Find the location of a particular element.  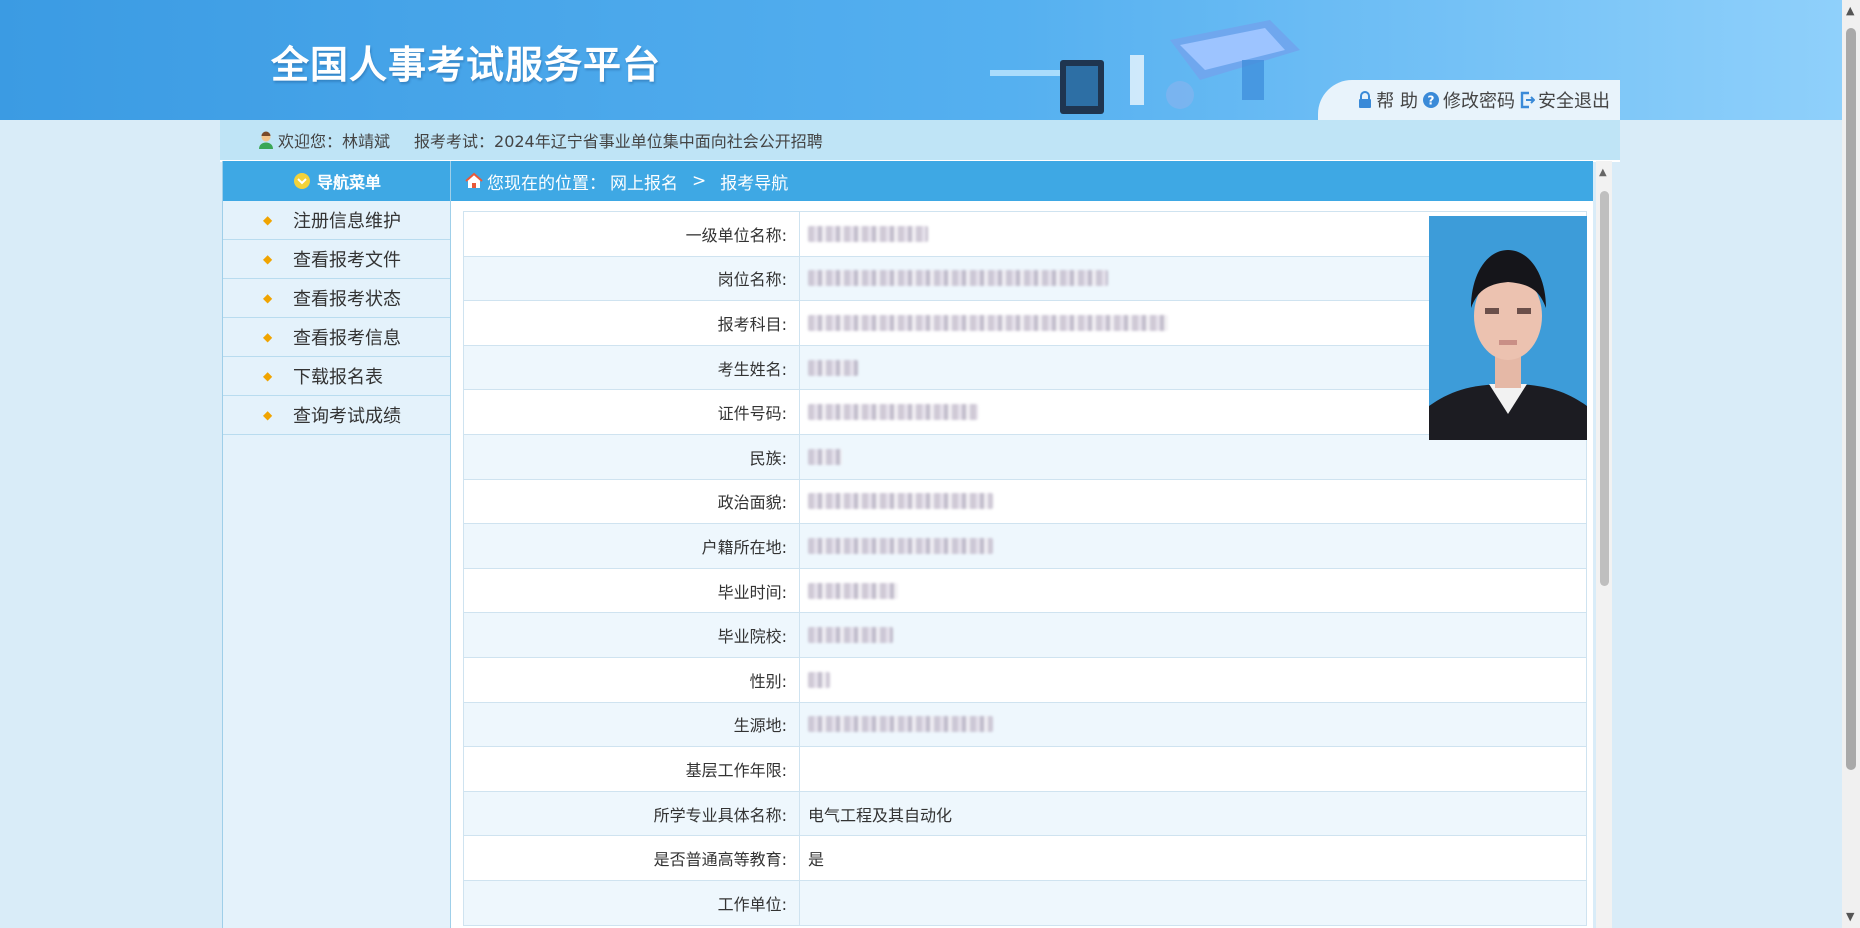

change-password-link: ? 修改密码 is located at coordinates (1468, 100).